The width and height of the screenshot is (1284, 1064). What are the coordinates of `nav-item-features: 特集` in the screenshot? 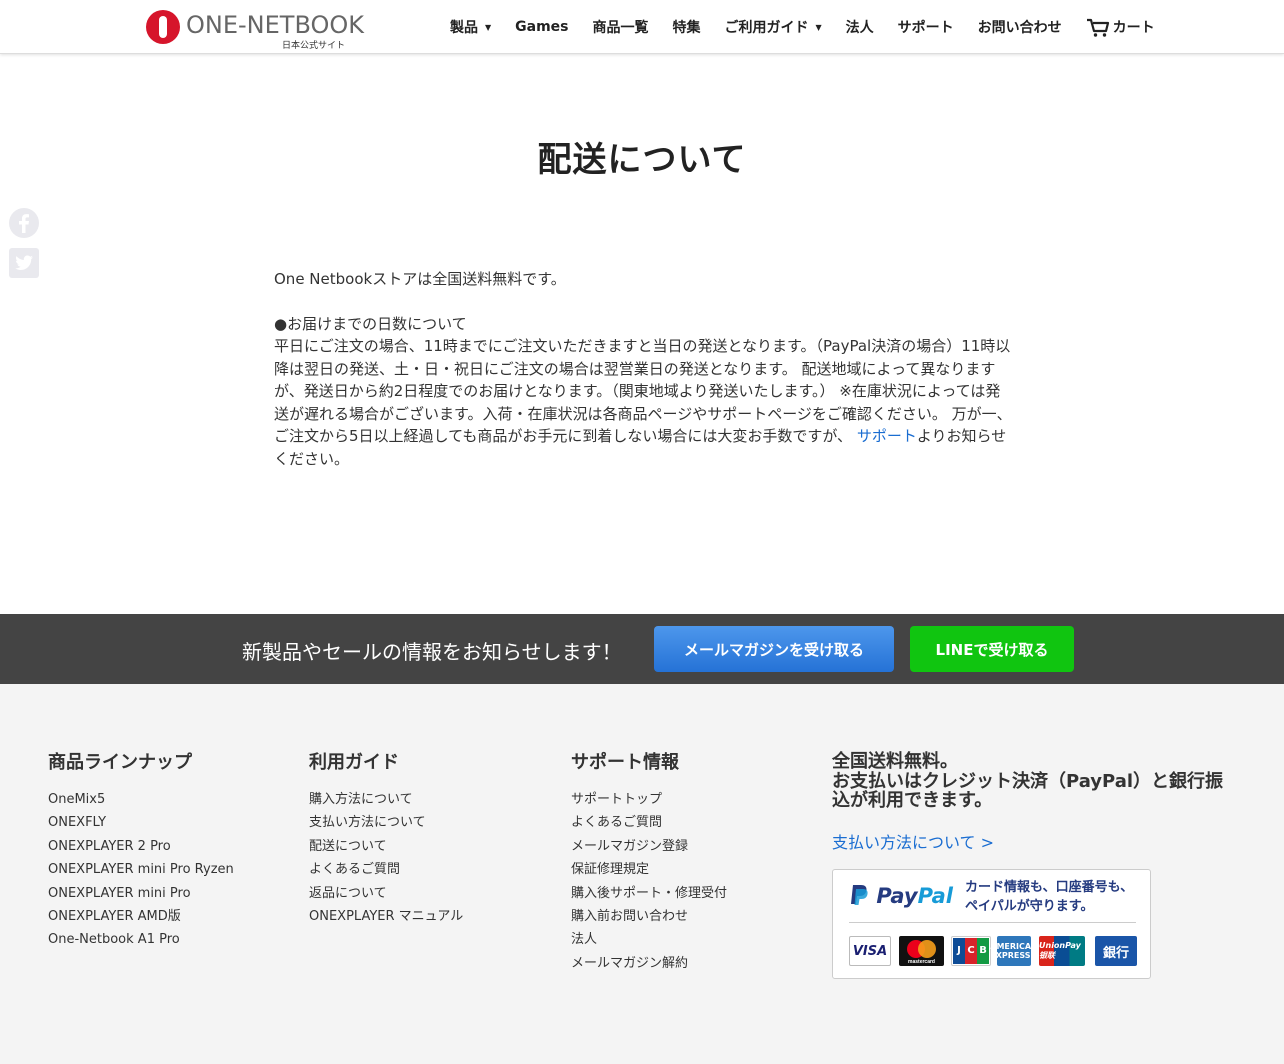 It's located at (687, 27).